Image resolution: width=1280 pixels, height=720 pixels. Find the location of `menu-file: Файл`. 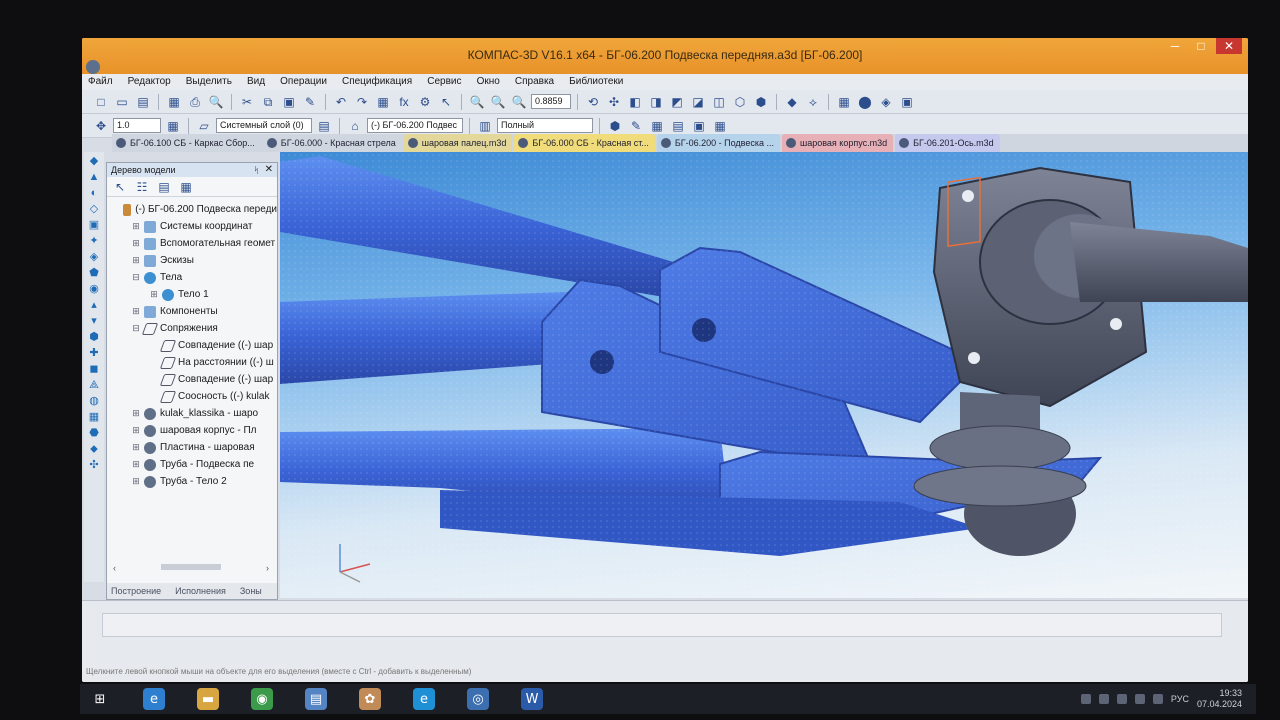

menu-file: Файл is located at coordinates (100, 81).